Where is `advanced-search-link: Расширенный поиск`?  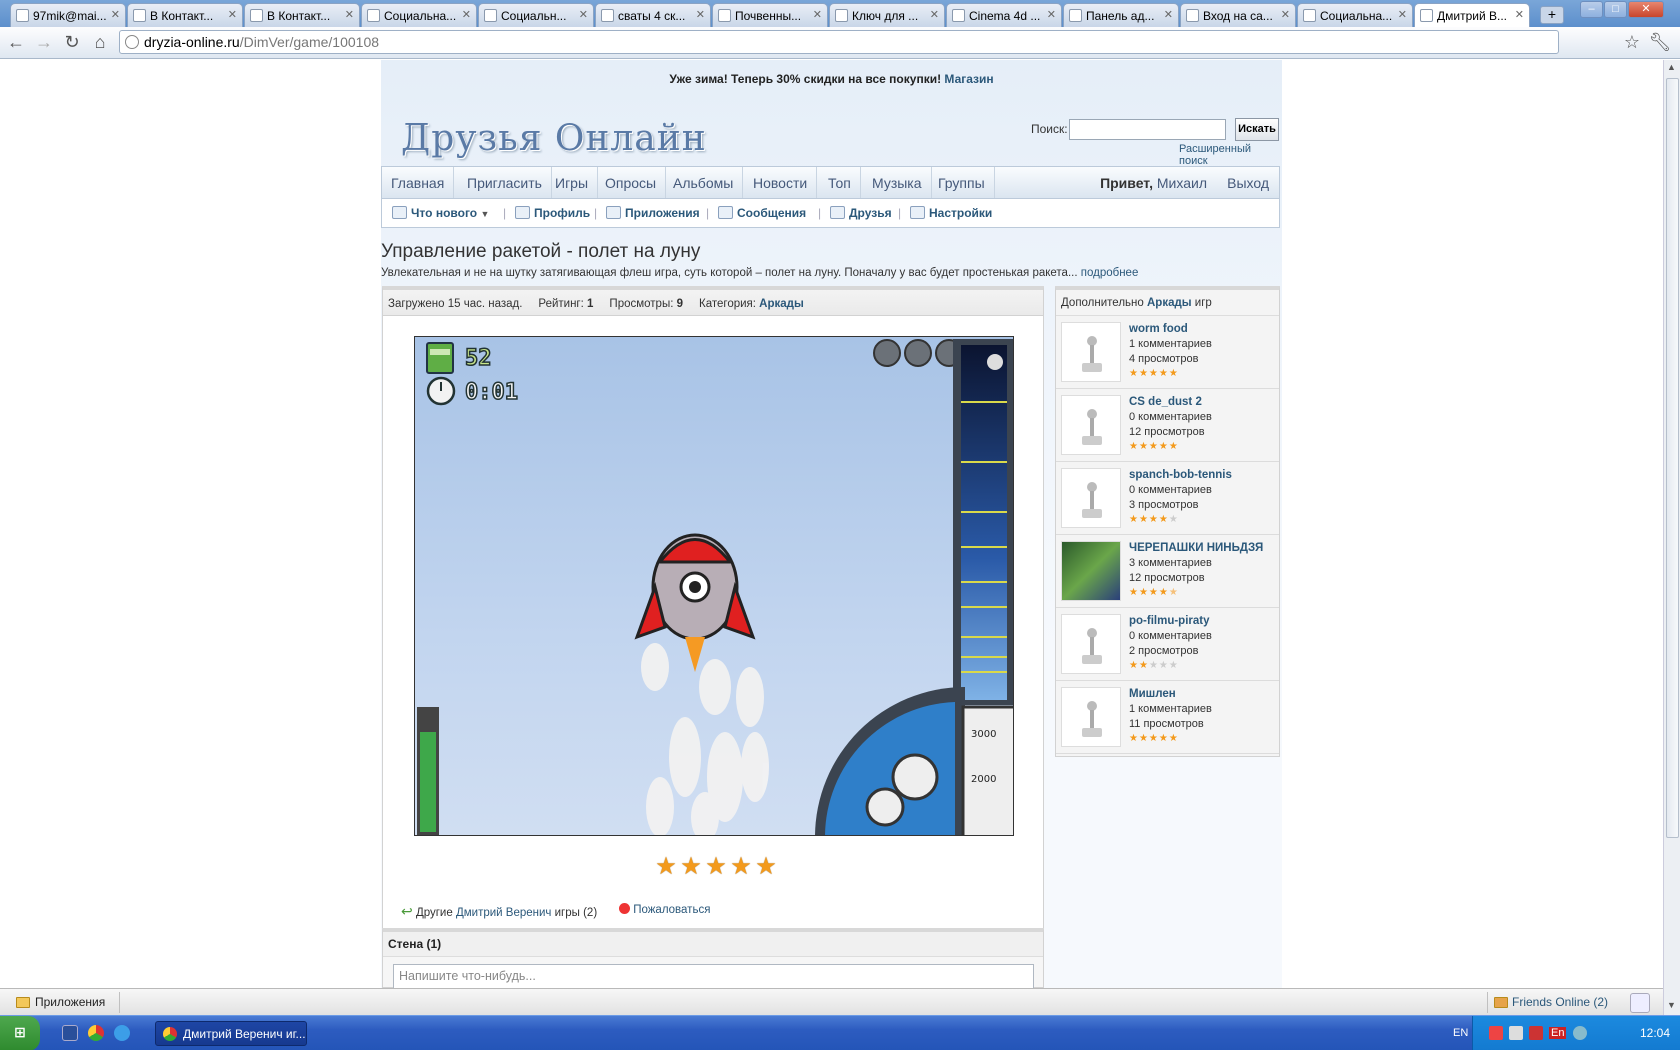 advanced-search-link: Расширенный поиск is located at coordinates (1230, 155).